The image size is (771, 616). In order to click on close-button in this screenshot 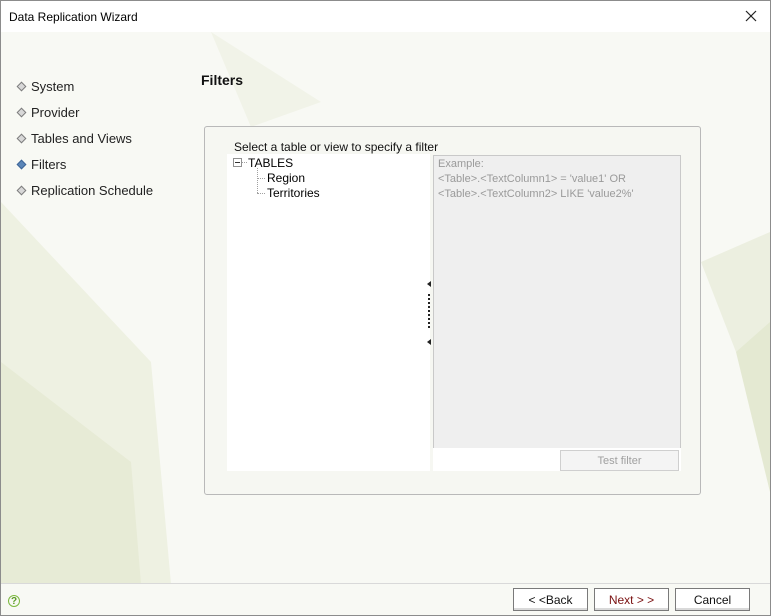, I will do `click(751, 16)`.